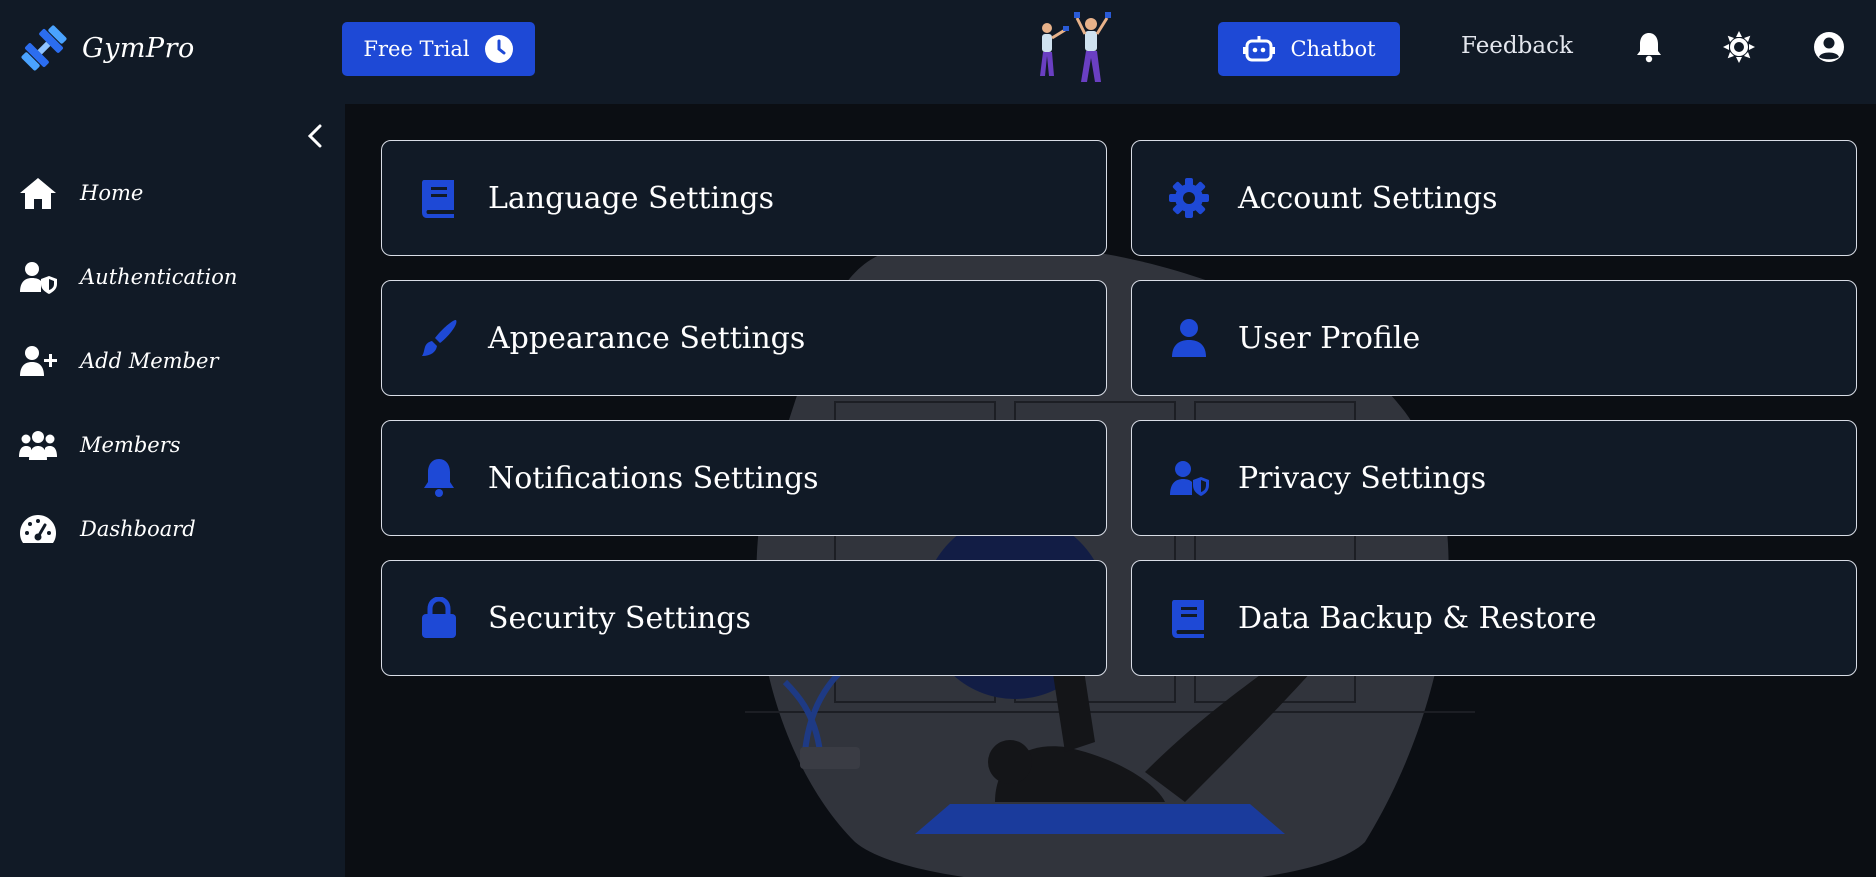 Image resolution: width=1876 pixels, height=877 pixels. I want to click on user-circle-icon, so click(1829, 47).